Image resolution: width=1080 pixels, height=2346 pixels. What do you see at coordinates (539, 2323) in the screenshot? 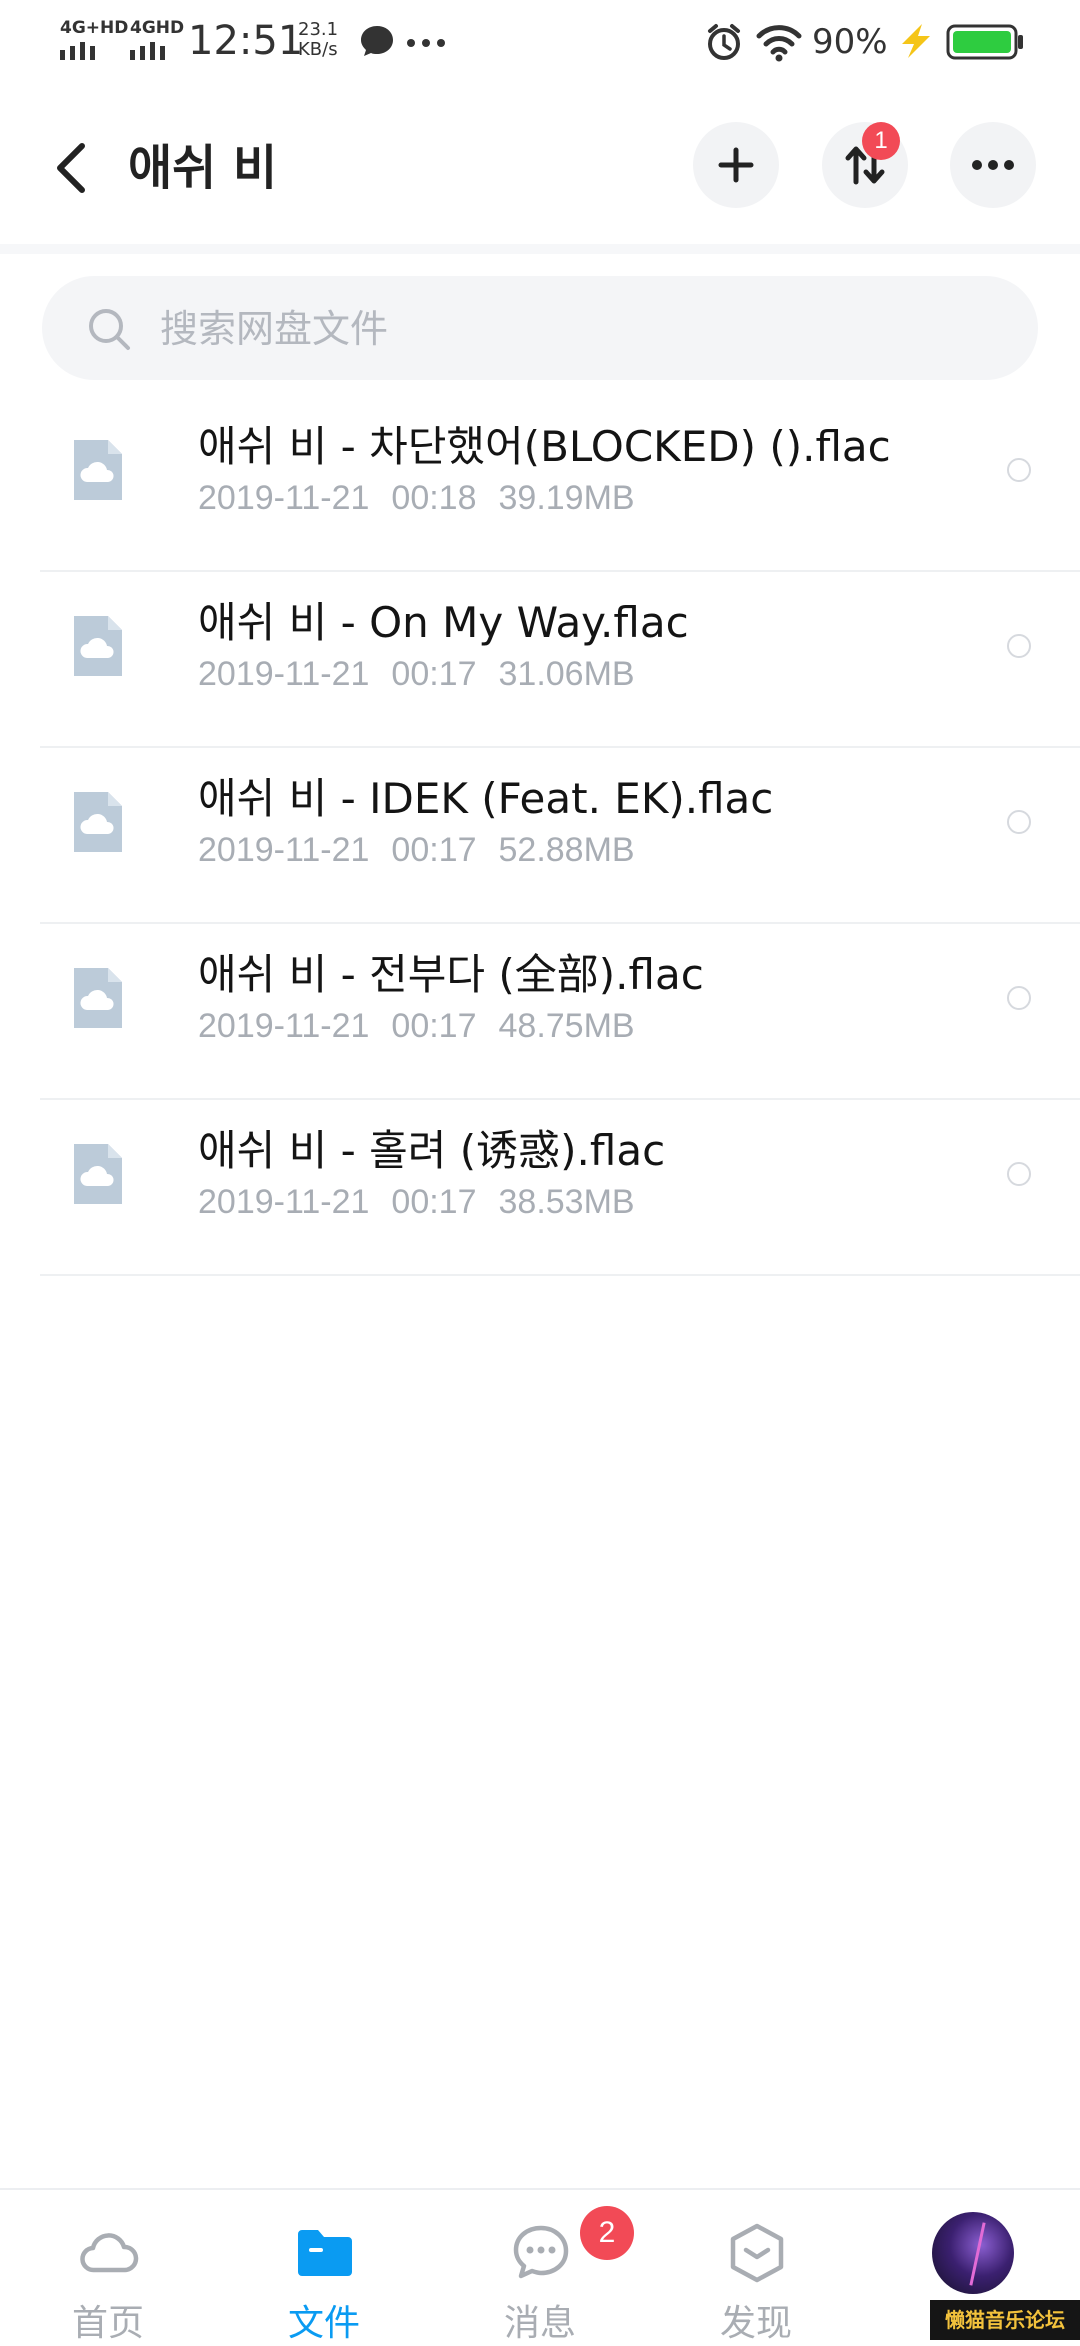
I see `nav-messages-label: 消息` at bounding box center [539, 2323].